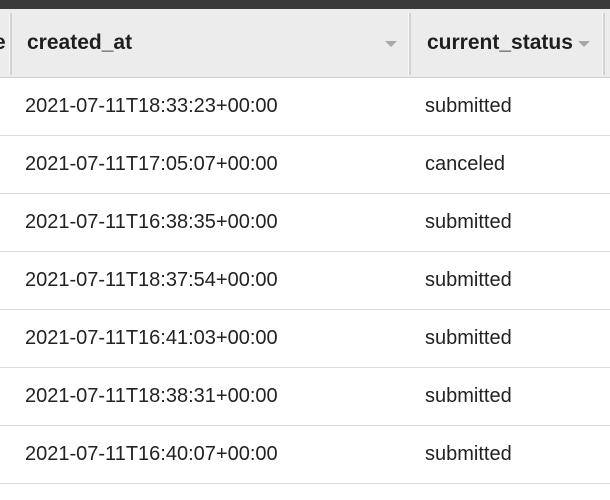  I want to click on table-row: 2021-07-11T16:40:07+00:00 submitted, so click(305, 455).